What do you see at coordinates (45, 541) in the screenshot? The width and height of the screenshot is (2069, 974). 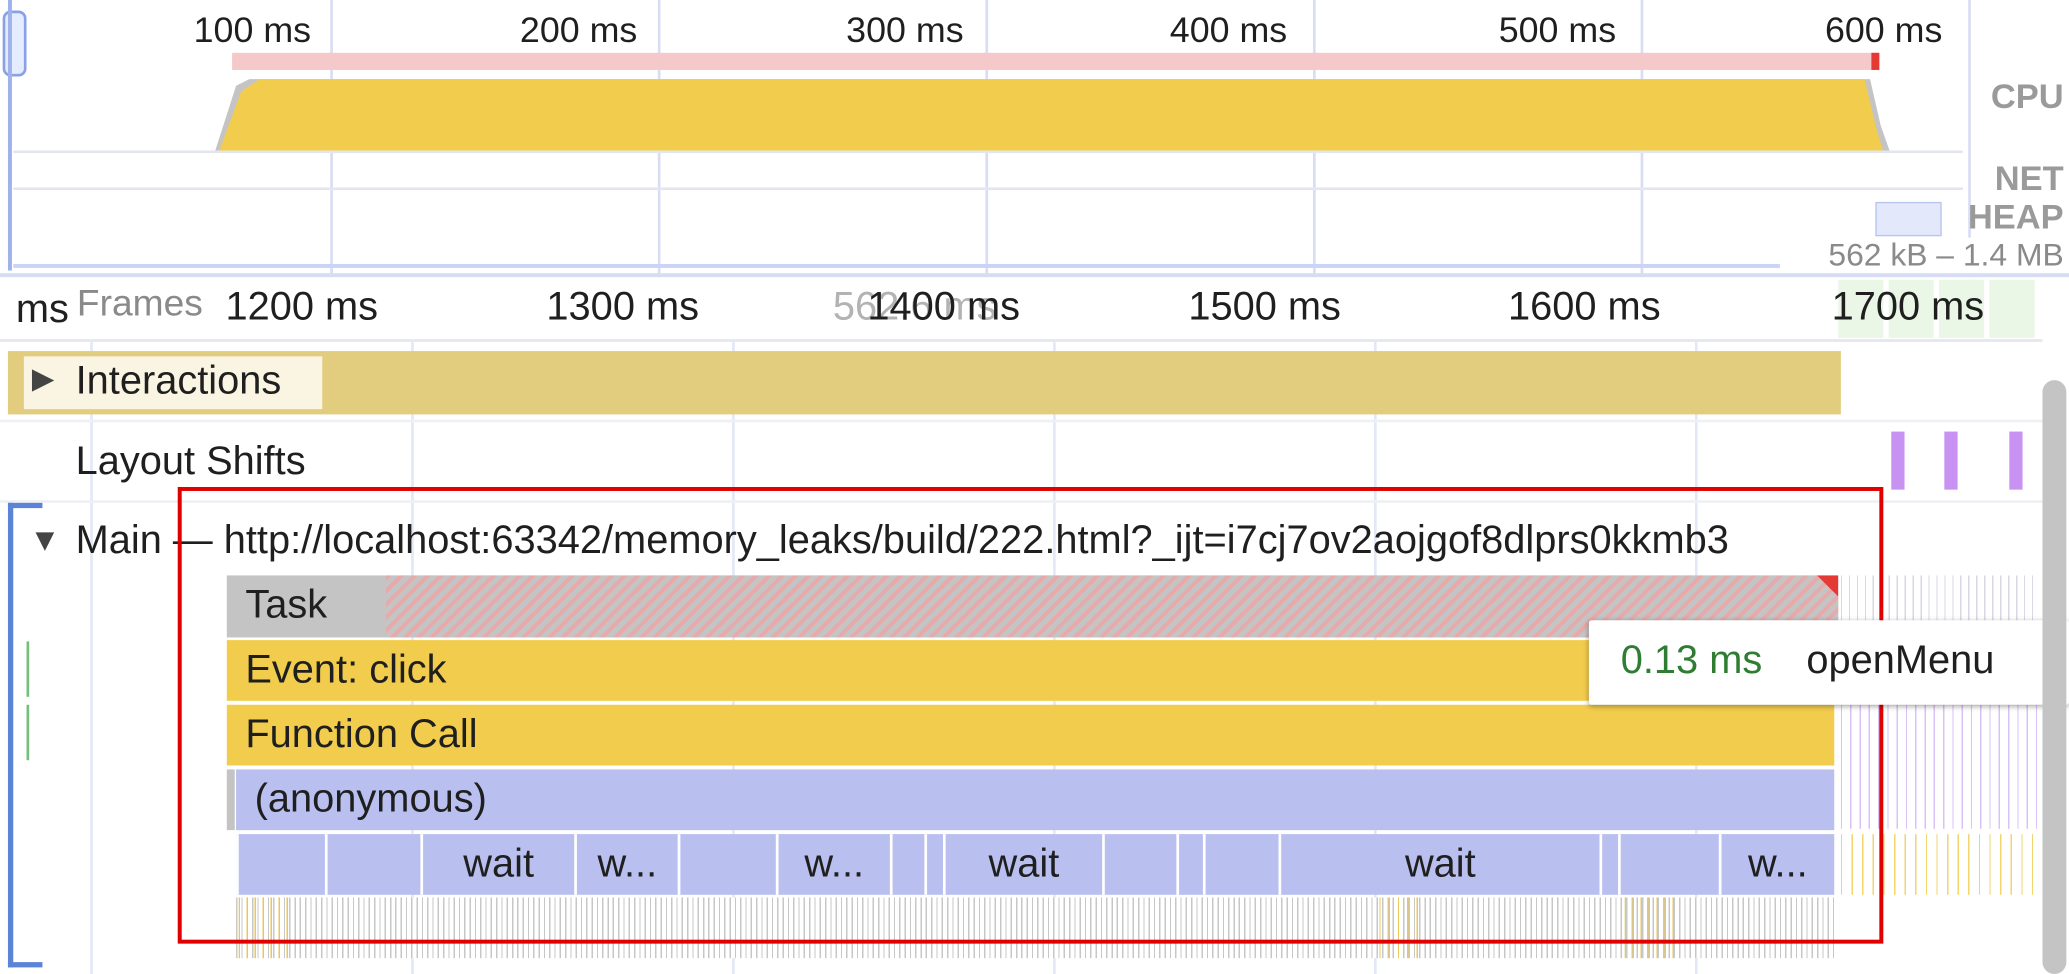 I see `collapse-icon: ▼` at bounding box center [45, 541].